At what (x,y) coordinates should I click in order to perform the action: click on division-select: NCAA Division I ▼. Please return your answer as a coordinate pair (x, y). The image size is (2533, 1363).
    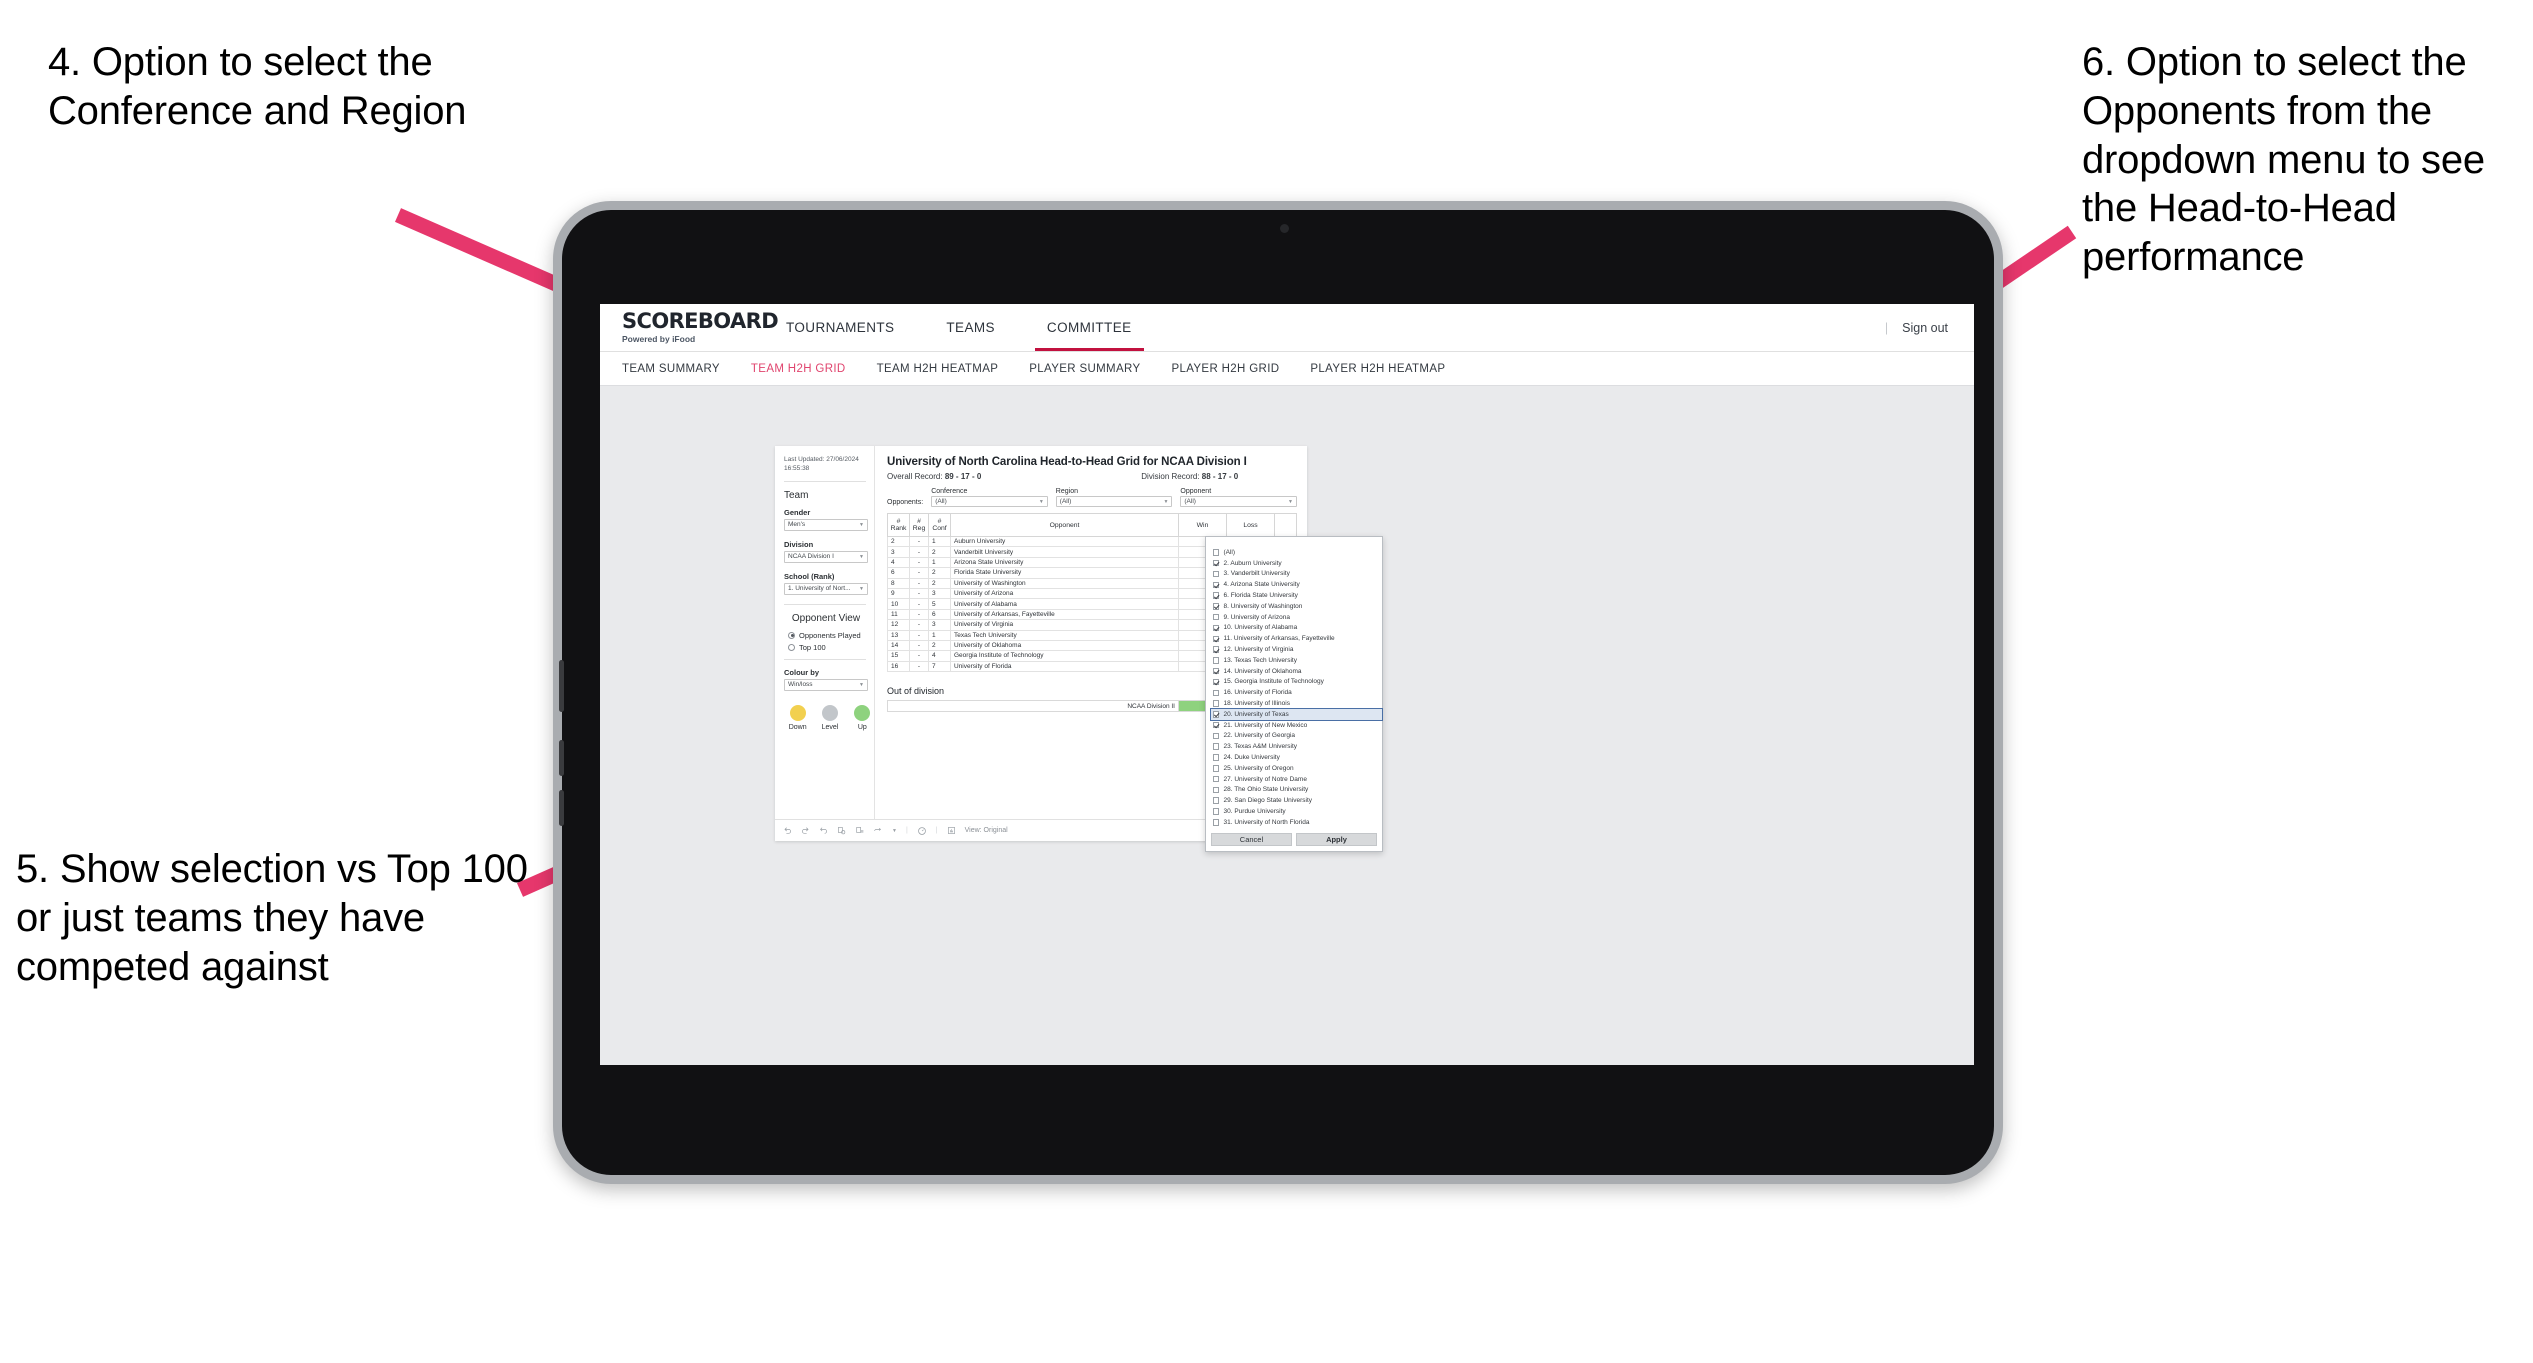
    Looking at the image, I should click on (826, 556).